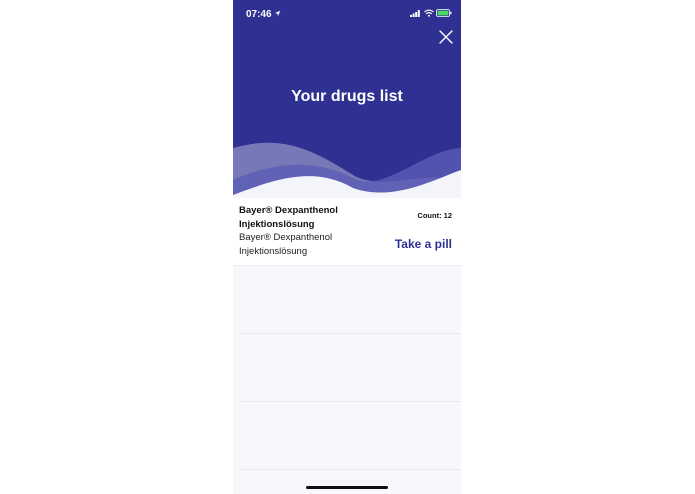 This screenshot has width=695, height=494. I want to click on signal-icon, so click(415, 13).